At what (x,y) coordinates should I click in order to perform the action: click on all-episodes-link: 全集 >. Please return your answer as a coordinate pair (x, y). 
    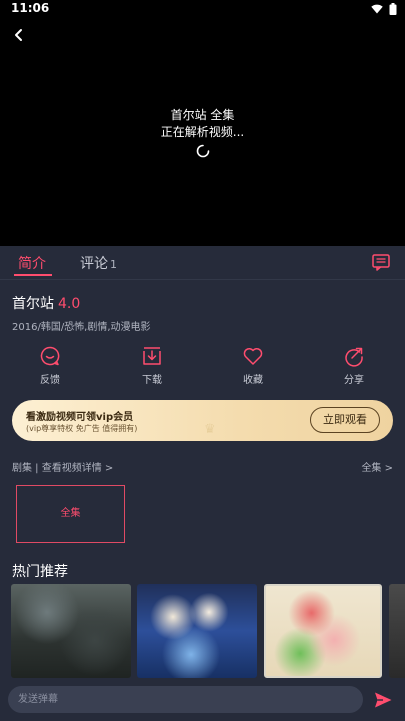
    Looking at the image, I should click on (377, 466).